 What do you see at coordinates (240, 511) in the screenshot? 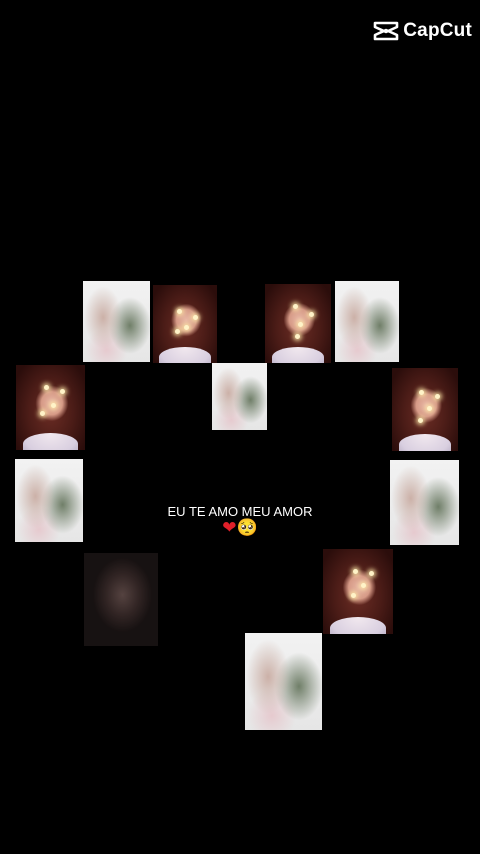
I see `caption-text: EU TE AMO MEU AMOR` at bounding box center [240, 511].